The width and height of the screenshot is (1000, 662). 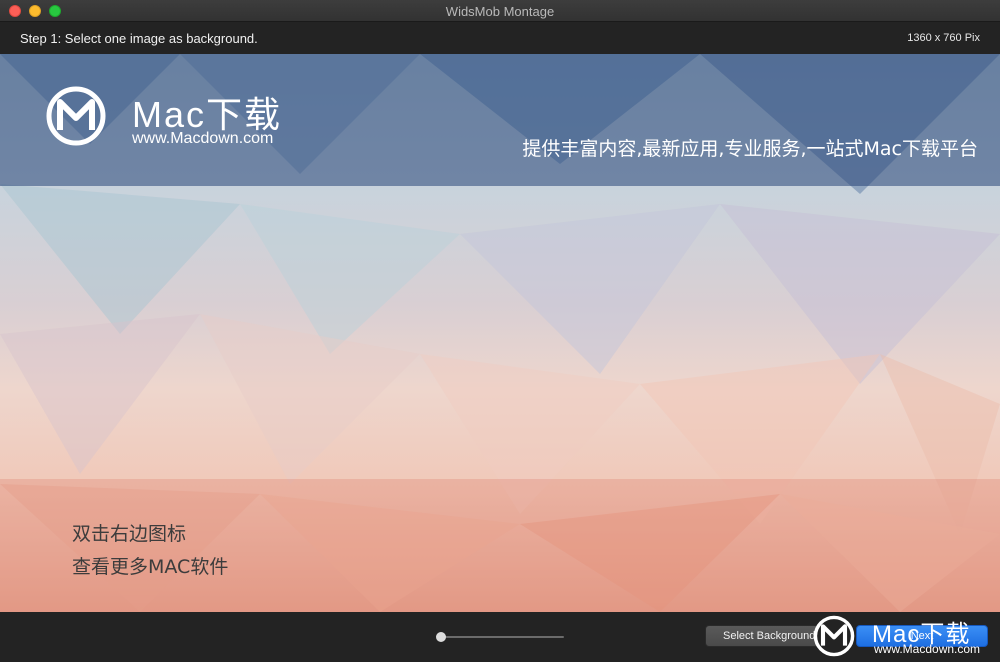 I want to click on hint-line-2: 查看更多MAC软件, so click(x=150, y=567).